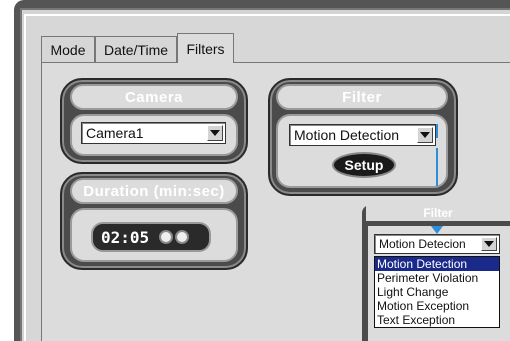 Image resolution: width=510 pixels, height=341 pixels. What do you see at coordinates (438, 213) in the screenshot?
I see `zoomed-filter-title: Filter` at bounding box center [438, 213].